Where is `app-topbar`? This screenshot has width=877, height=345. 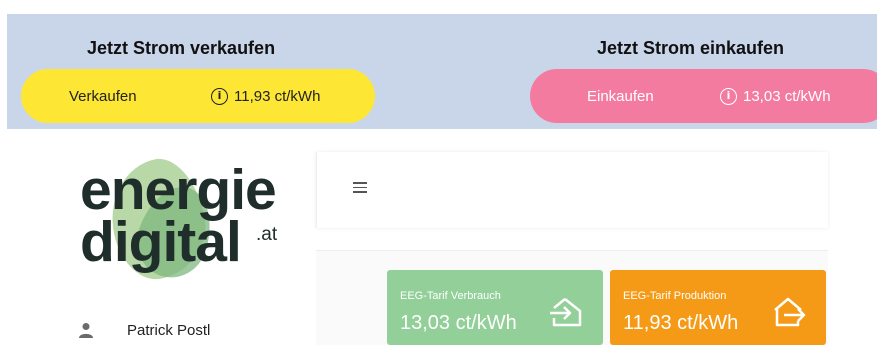
app-topbar is located at coordinates (572, 190).